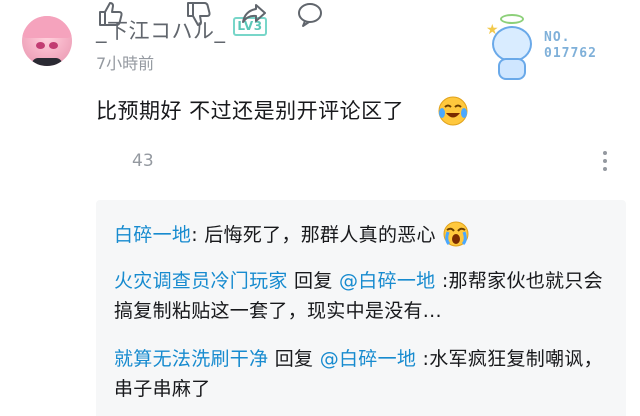  I want to click on reply-item: 就算无法洗刷干净 回复 @白碎一地 :水军疯狂复制嘲讽，串子串麻了, so click(364, 374).